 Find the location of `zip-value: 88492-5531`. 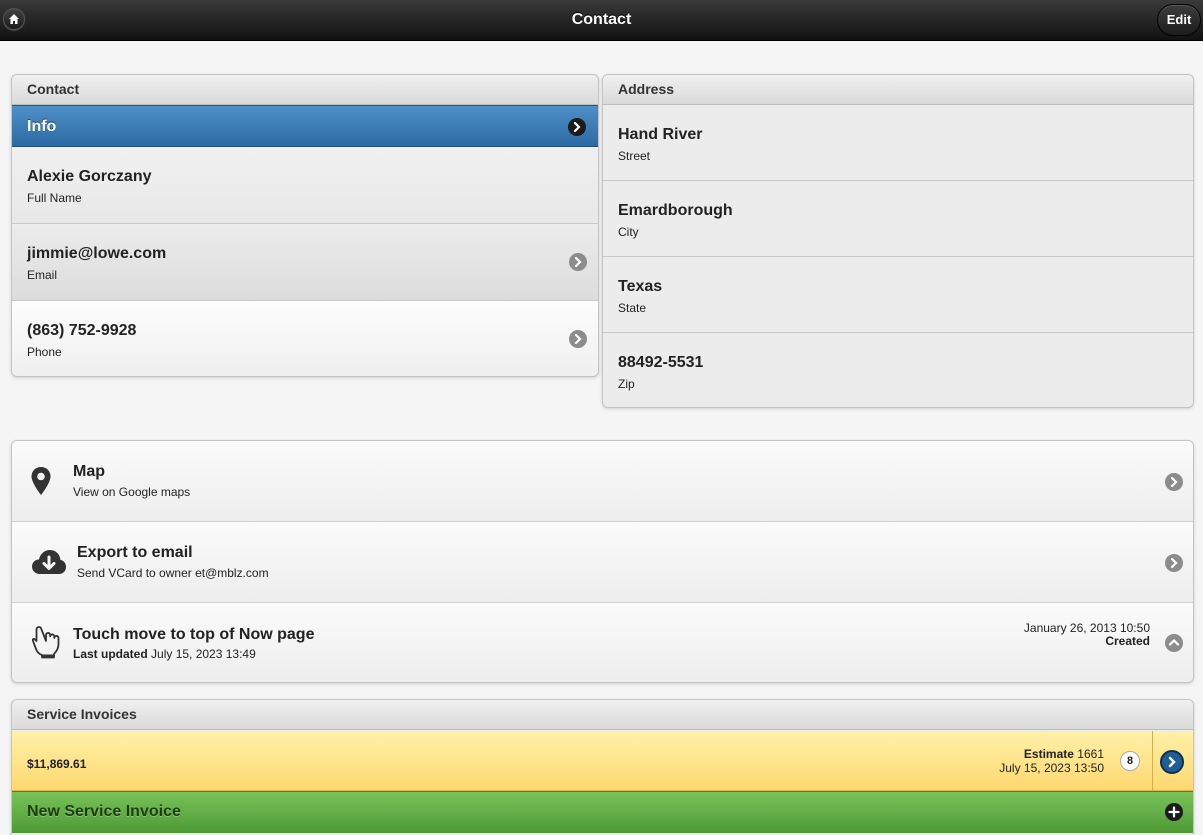

zip-value: 88492-5531 is located at coordinates (661, 362).